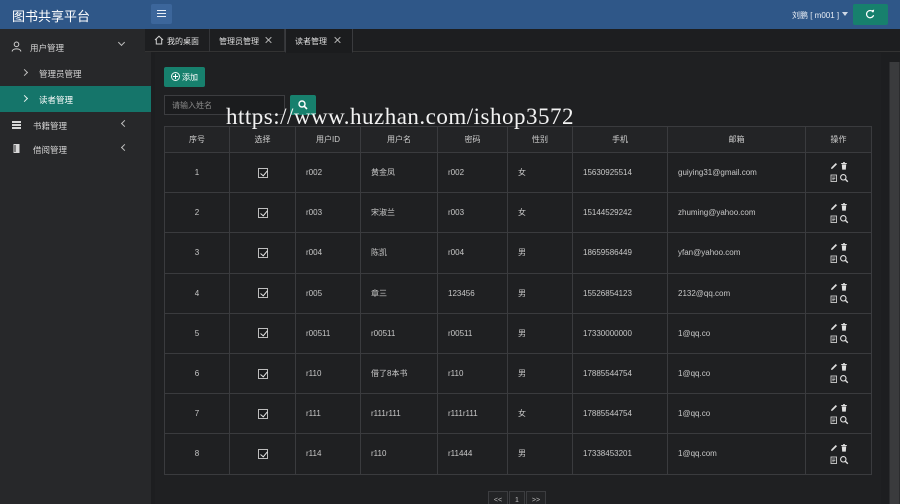  What do you see at coordinates (328, 139) in the screenshot?
I see `column-header: 用户ID` at bounding box center [328, 139].